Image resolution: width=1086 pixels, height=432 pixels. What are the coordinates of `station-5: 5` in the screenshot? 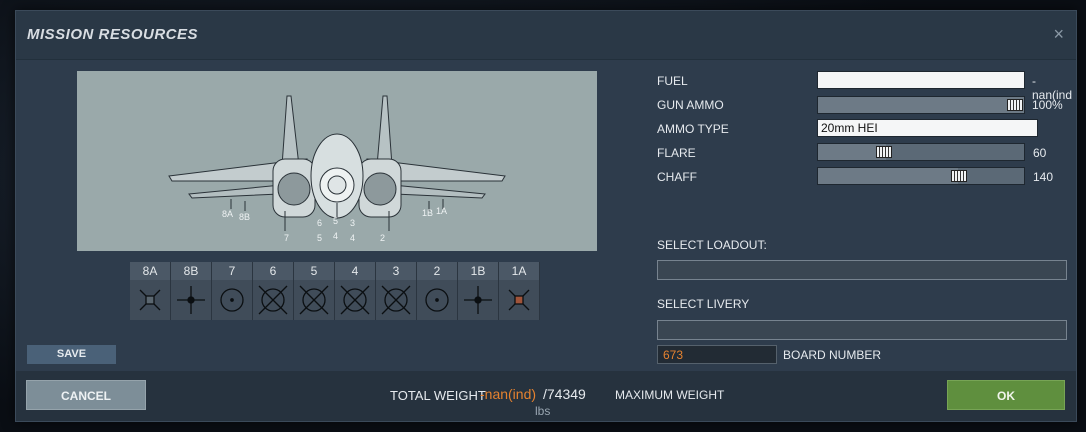 It's located at (314, 291).